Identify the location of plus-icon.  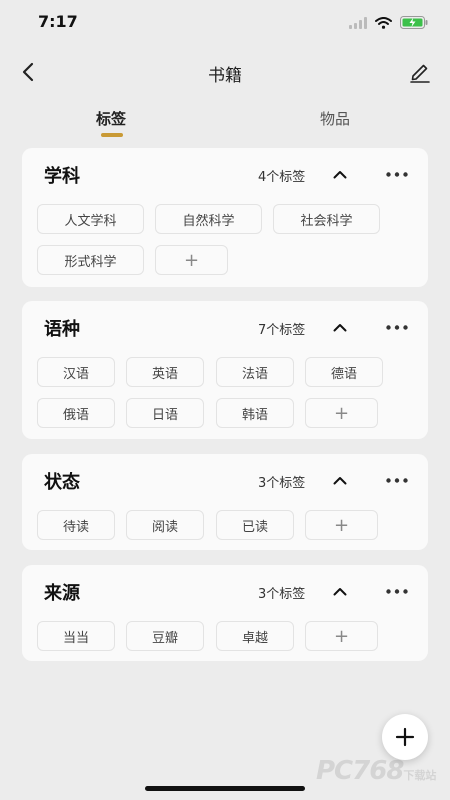
(405, 737).